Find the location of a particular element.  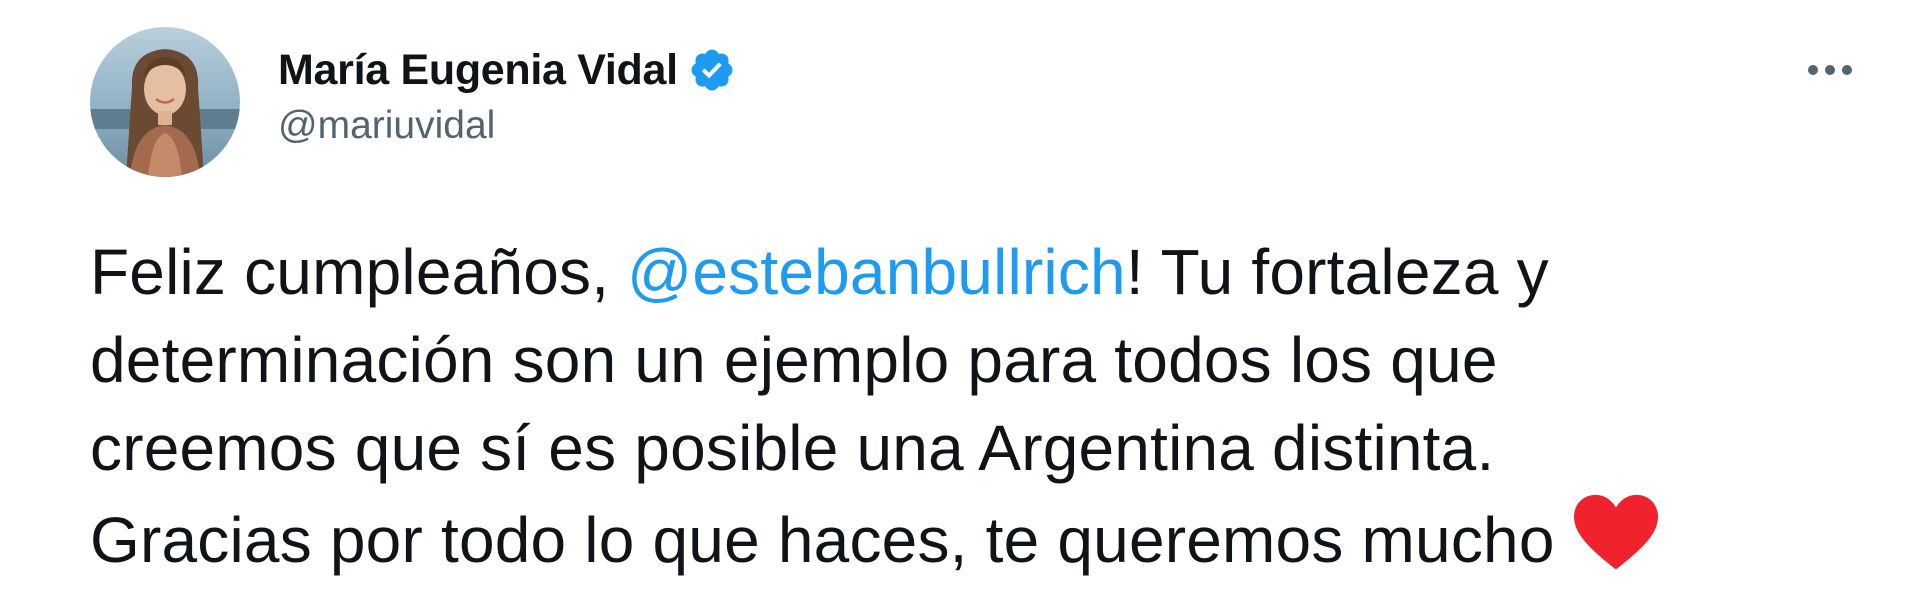

avatar is located at coordinates (165, 102).